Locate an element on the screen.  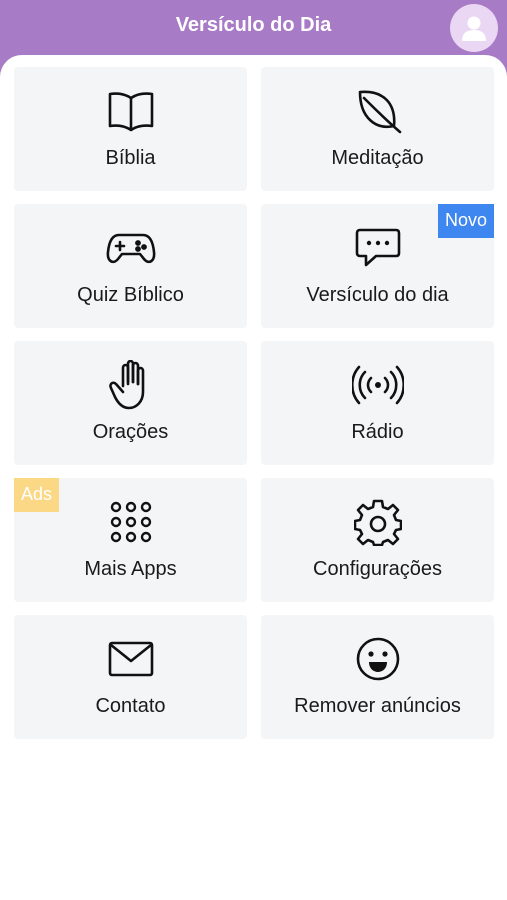
tile-label: Meditação is located at coordinates (377, 158).